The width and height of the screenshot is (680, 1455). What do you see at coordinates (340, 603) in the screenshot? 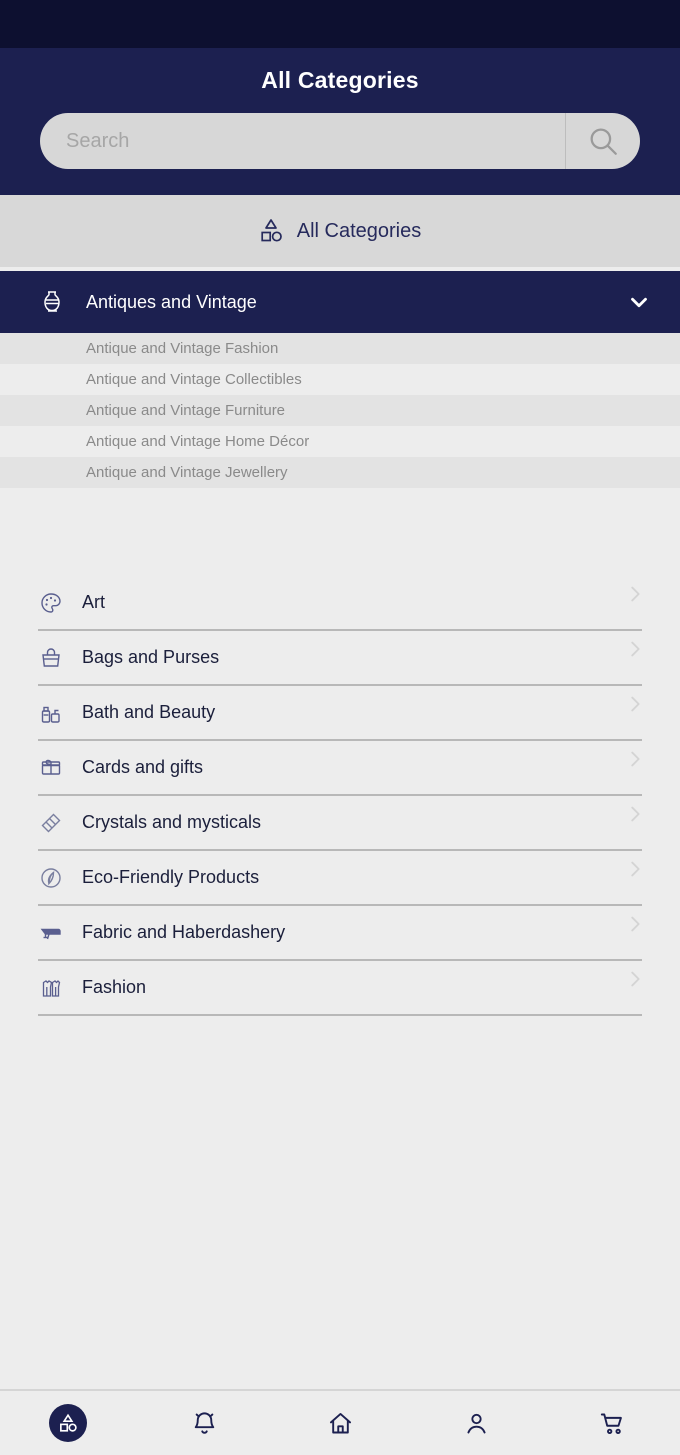
I see `category-row-art: Art` at bounding box center [340, 603].